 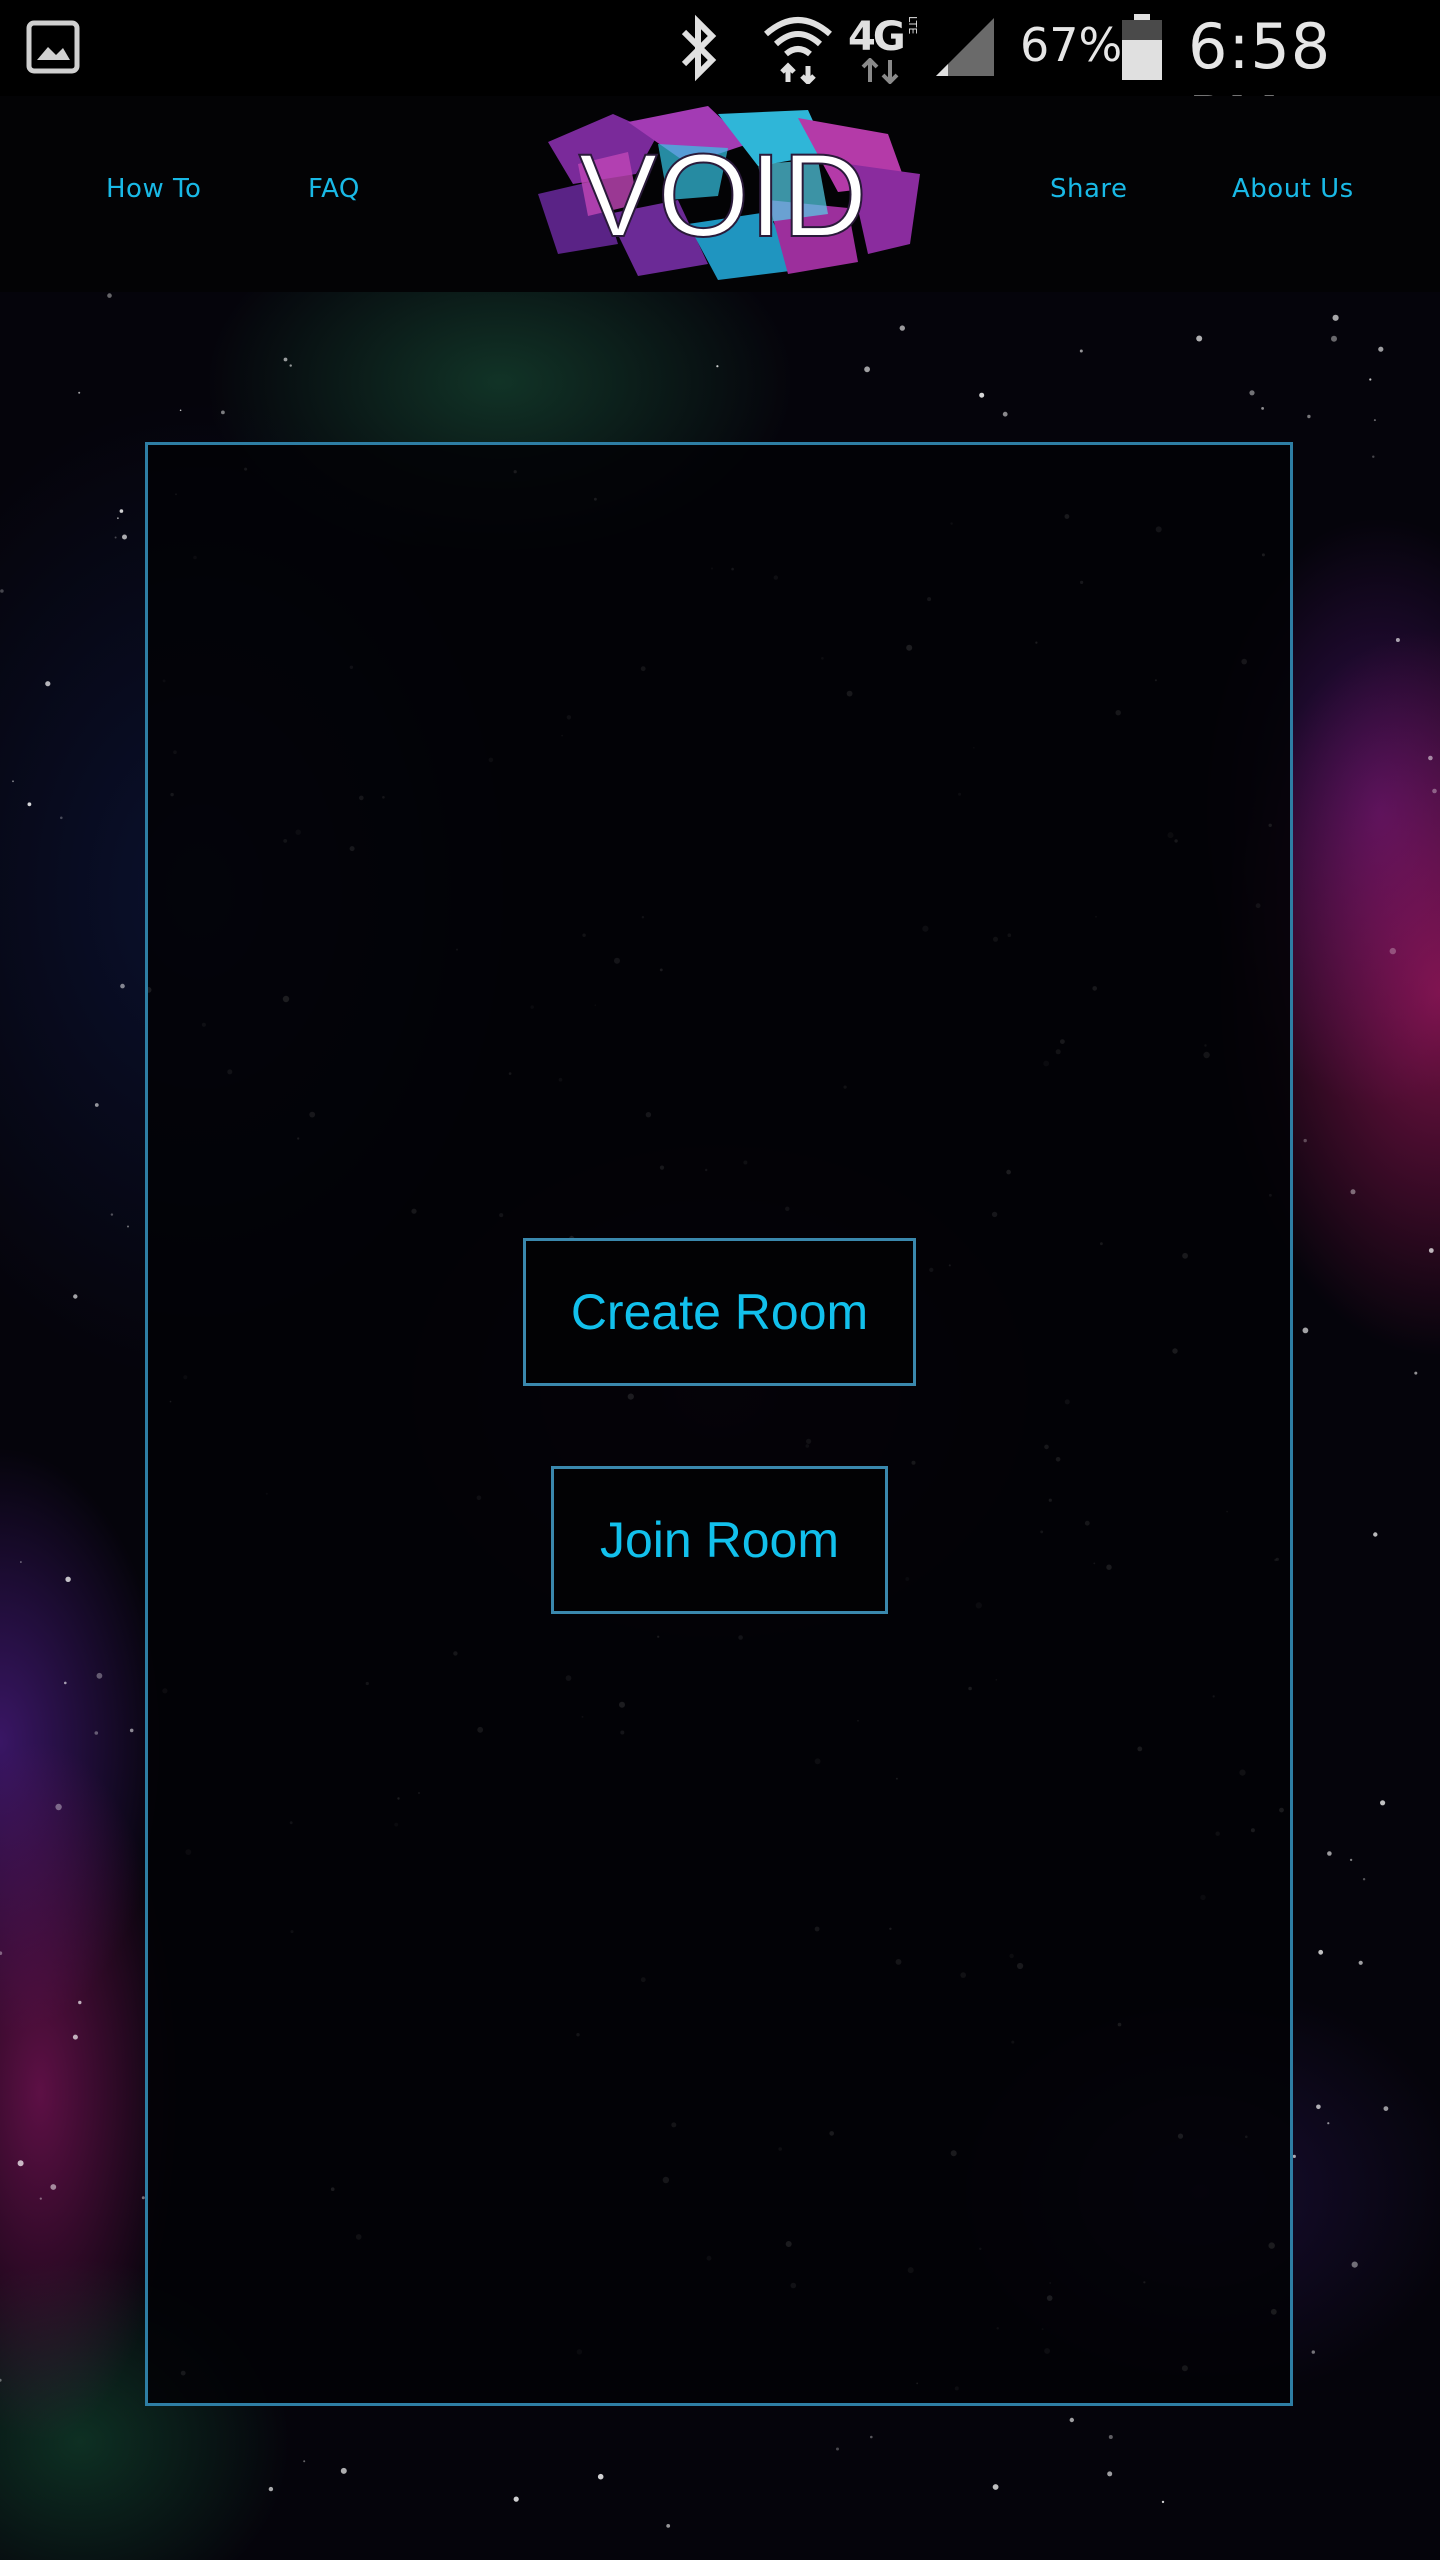 I want to click on create-room-button: Create Room, so click(x=719, y=1312).